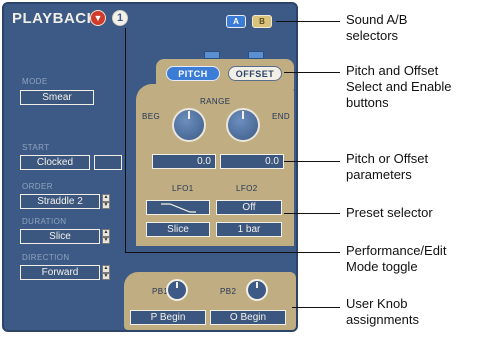 Image resolution: width=494 pixels, height=337 pixels. I want to click on start-extra-field, so click(108, 162).